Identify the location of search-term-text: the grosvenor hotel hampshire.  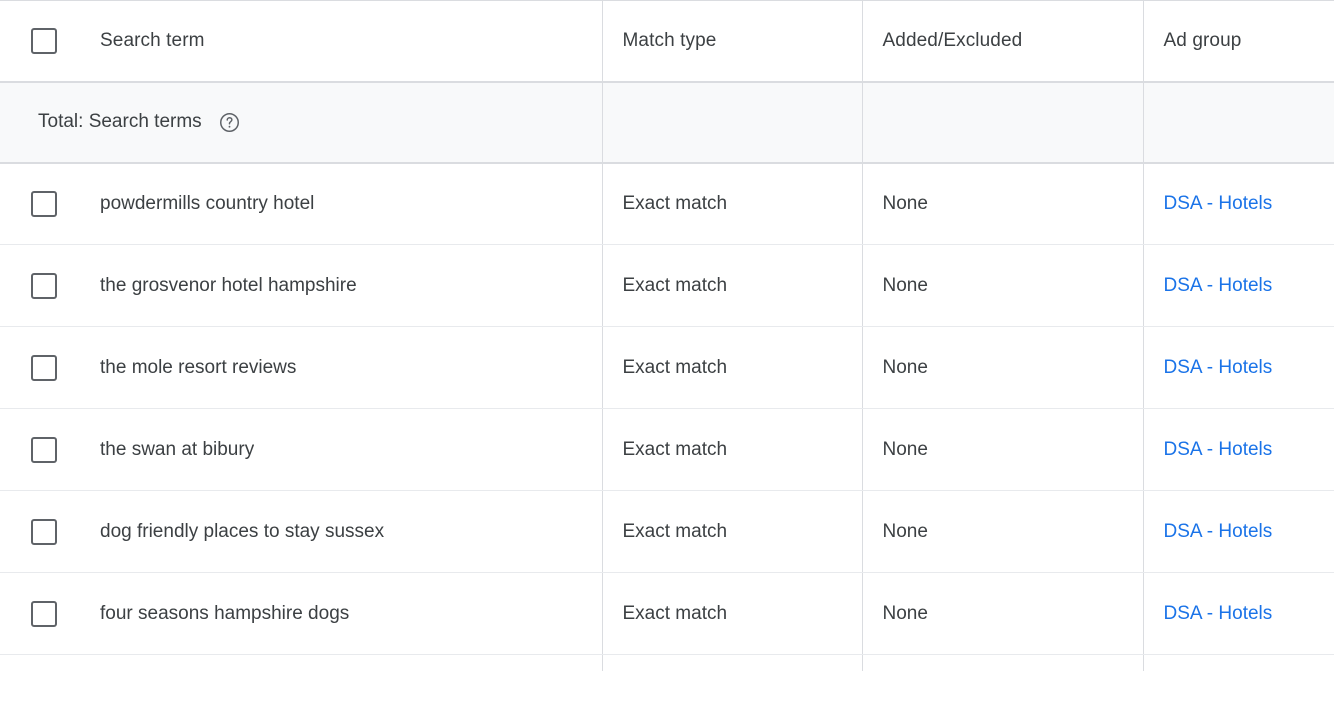
(228, 285).